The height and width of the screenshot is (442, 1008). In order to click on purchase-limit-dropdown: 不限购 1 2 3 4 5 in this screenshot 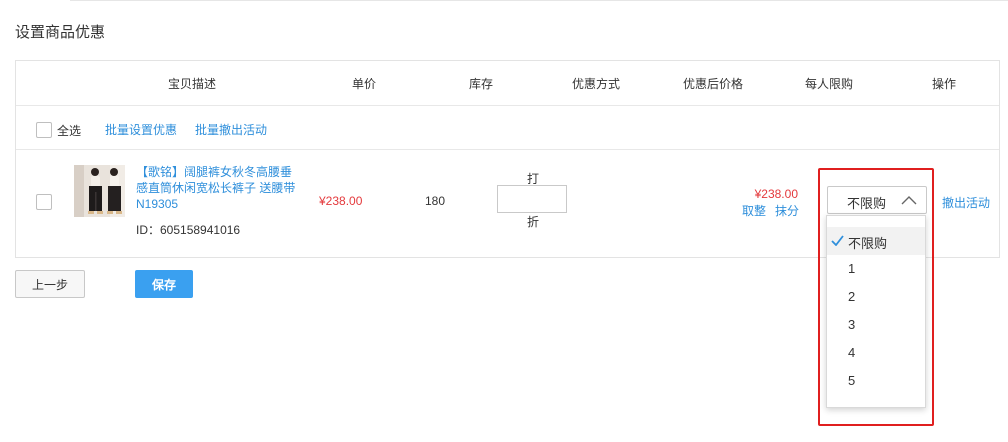, I will do `click(876, 311)`.